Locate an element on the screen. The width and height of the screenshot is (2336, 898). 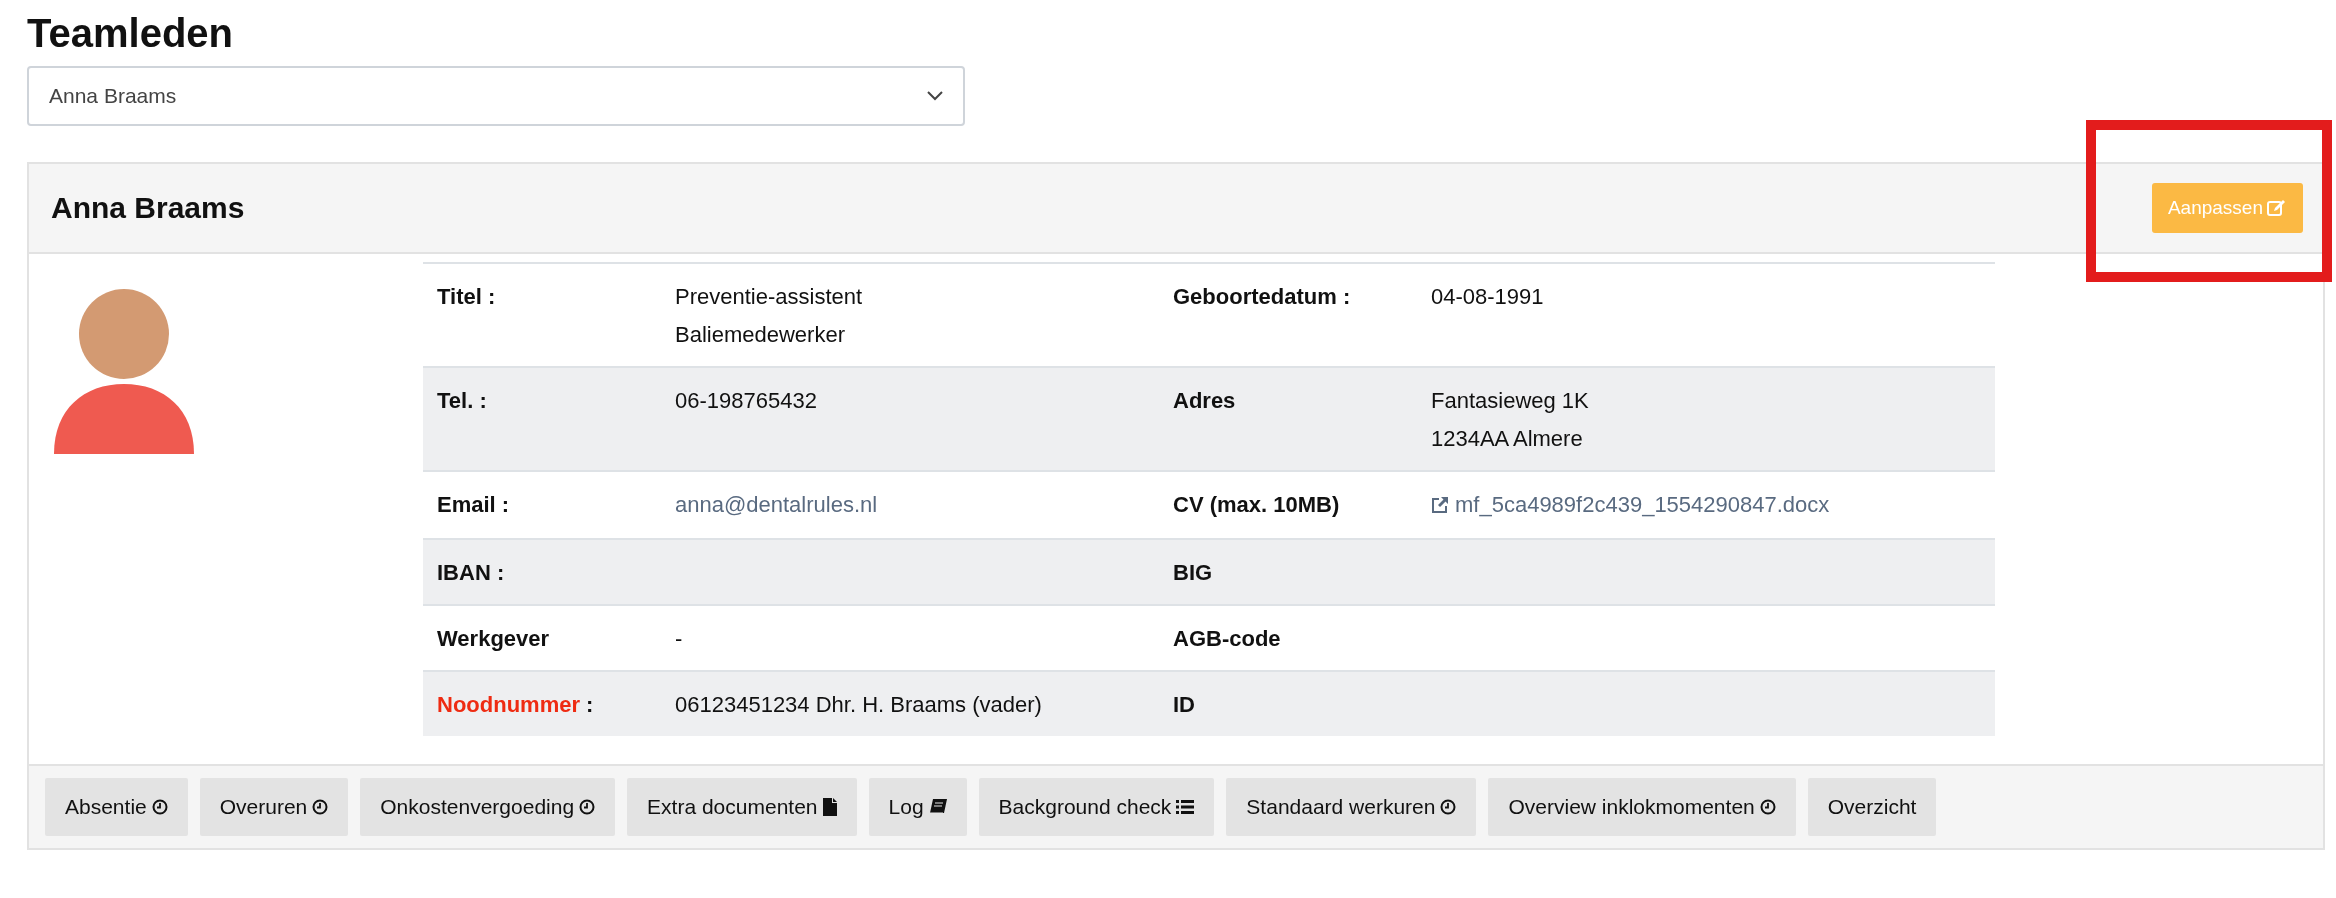
footer-button: Background check is located at coordinates (1096, 807).